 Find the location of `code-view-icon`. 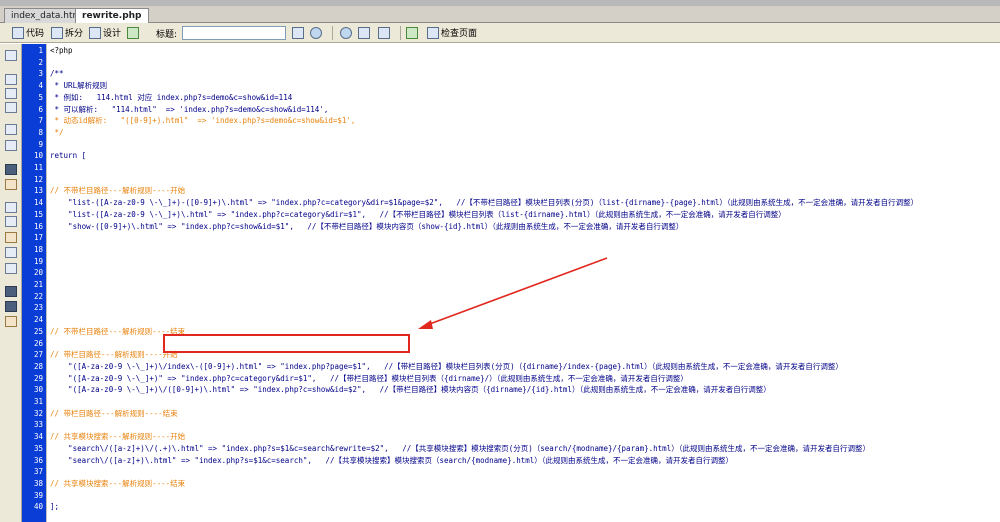

code-view-icon is located at coordinates (18, 32).